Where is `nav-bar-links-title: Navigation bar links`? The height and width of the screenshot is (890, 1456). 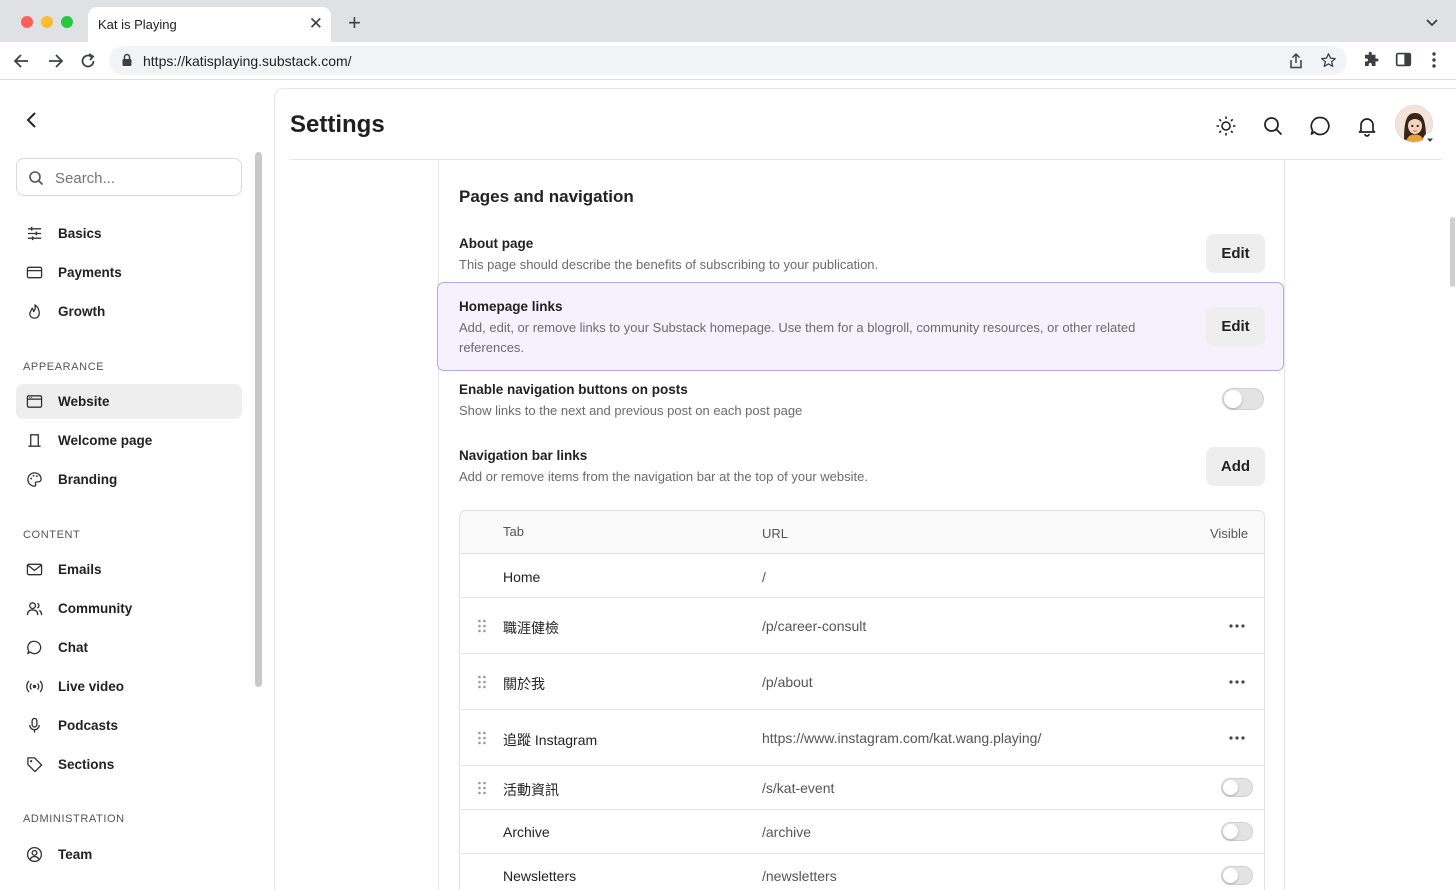 nav-bar-links-title: Navigation bar links is located at coordinates (523, 455).